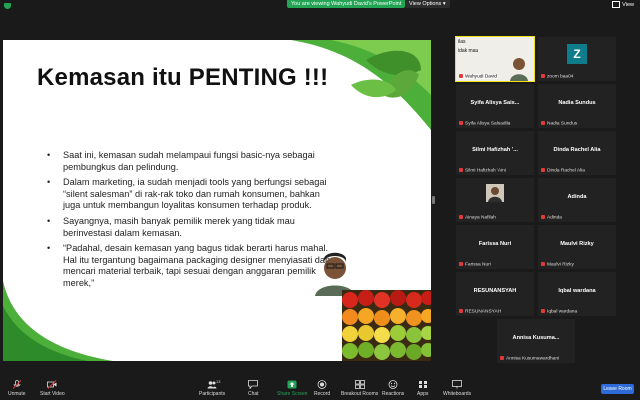  I want to click on apps-button: Apps, so click(422, 388).